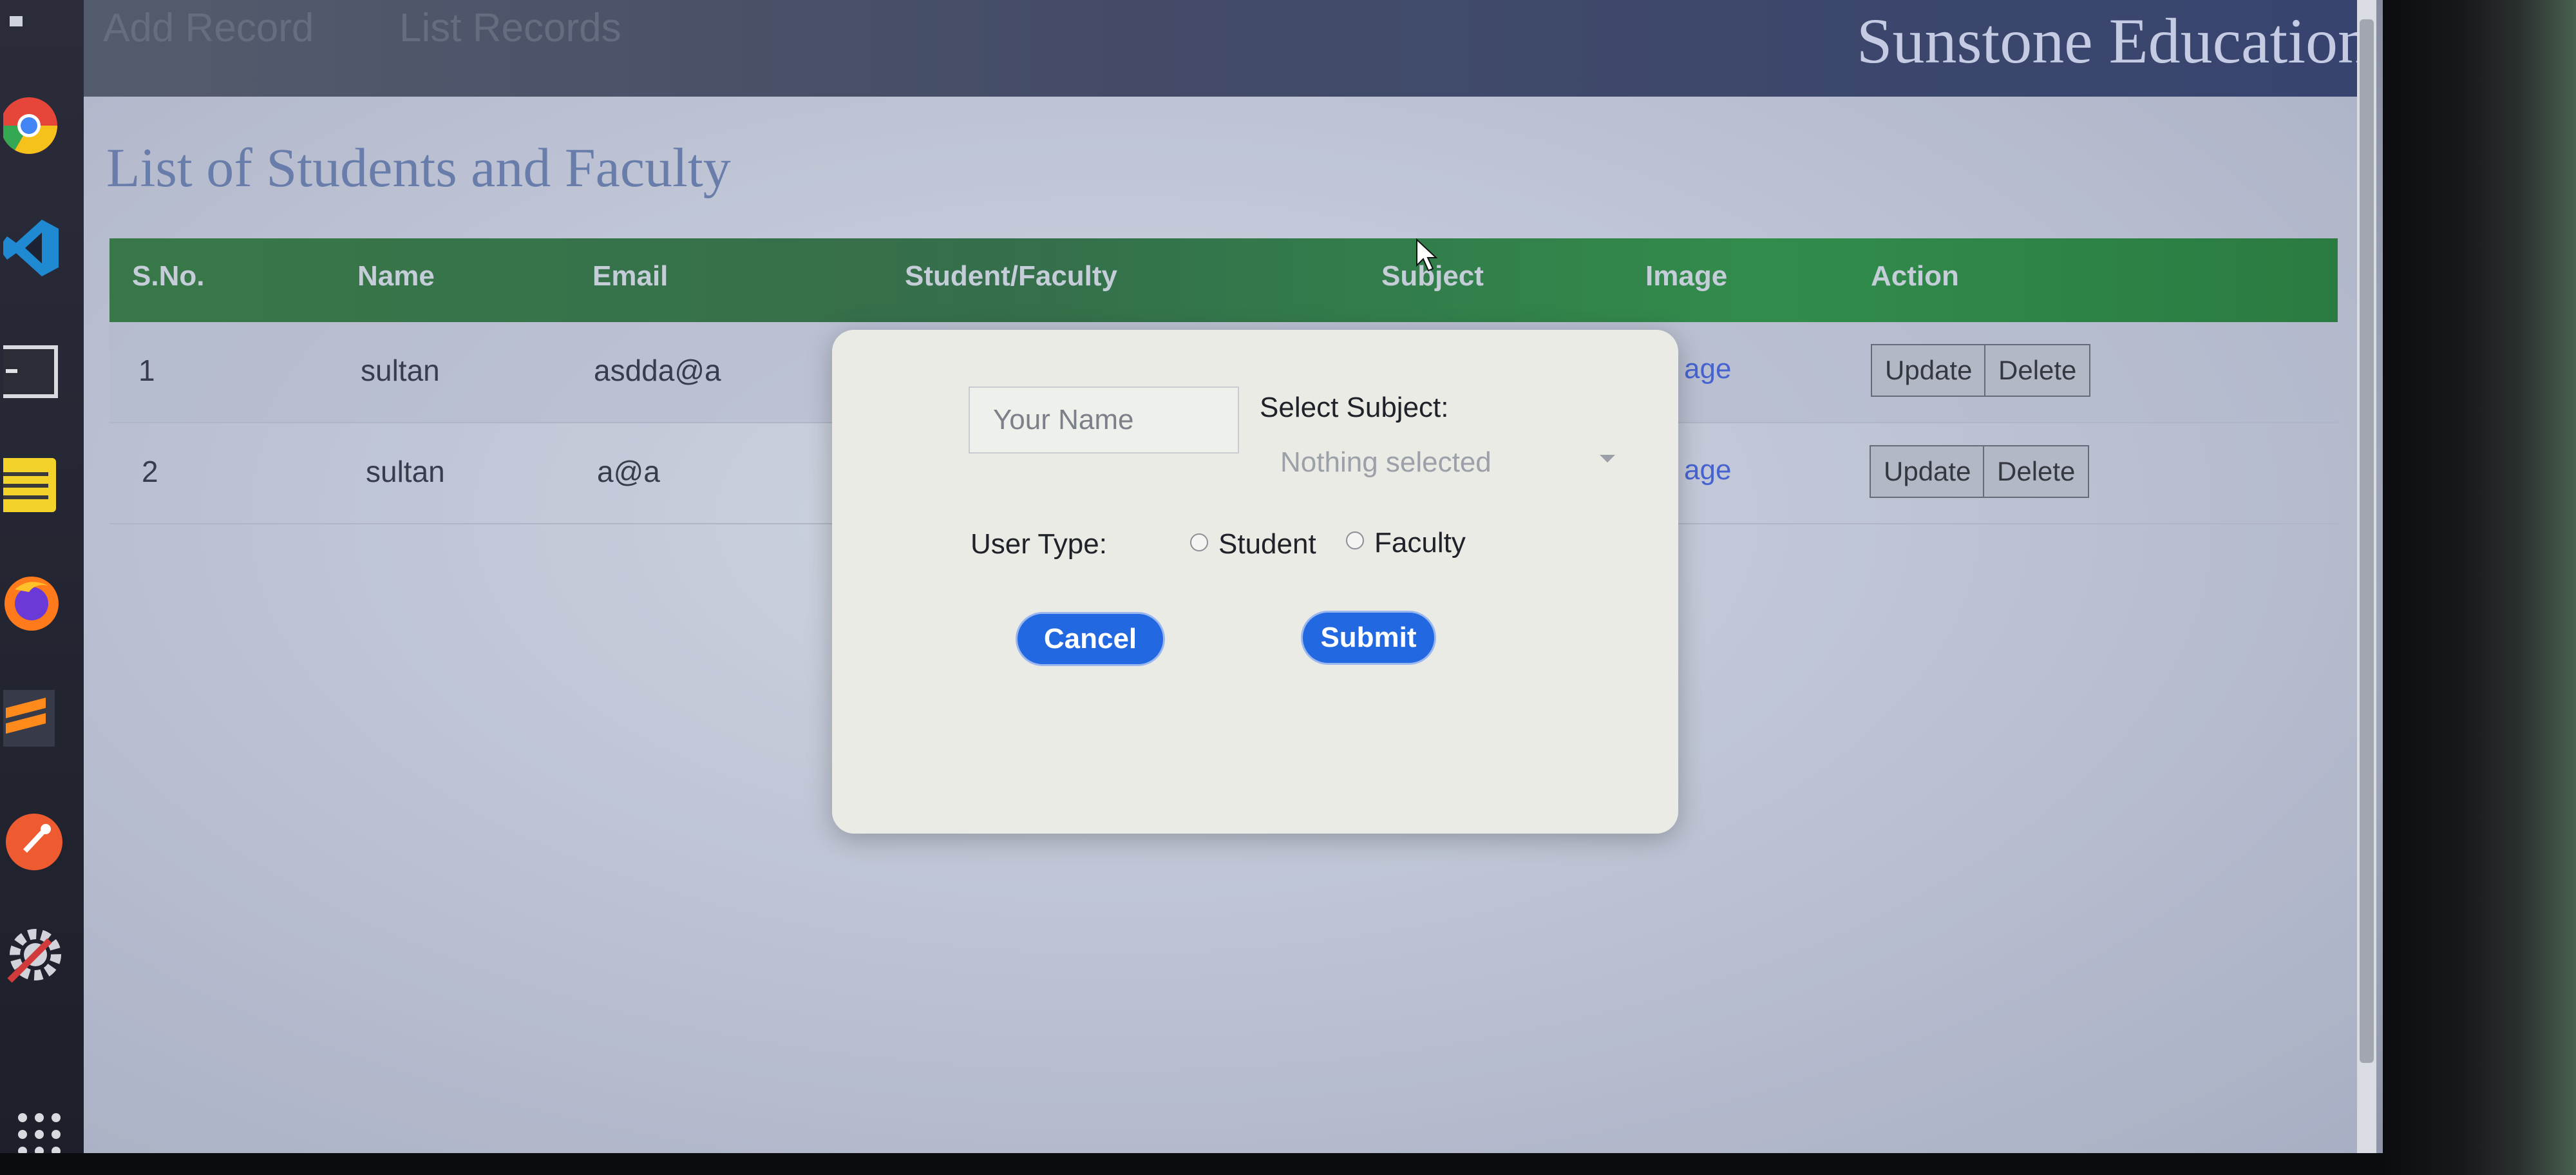 The width and height of the screenshot is (2576, 1175). Describe the element at coordinates (36, 953) in the screenshot. I see `settings-icon` at that location.